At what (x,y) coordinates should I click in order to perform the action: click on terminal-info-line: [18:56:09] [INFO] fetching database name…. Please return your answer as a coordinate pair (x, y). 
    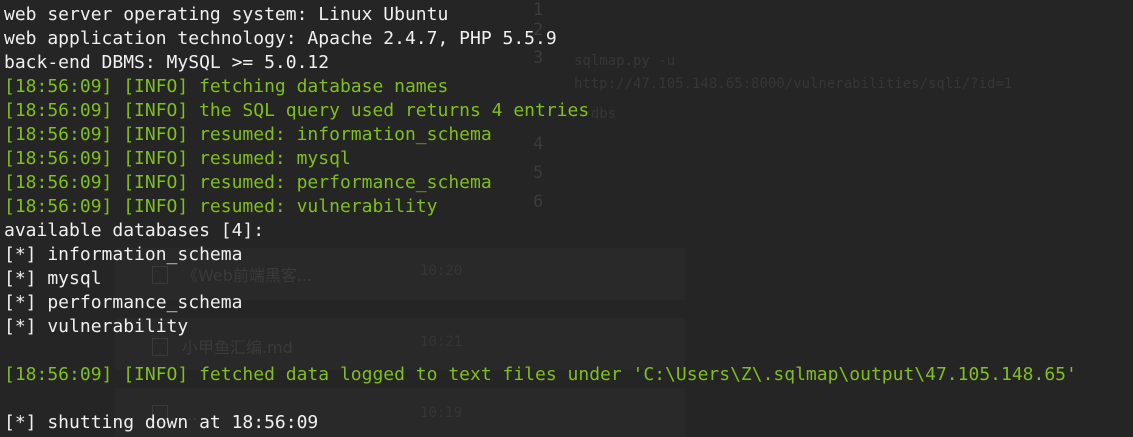
    Looking at the image, I should click on (226, 86).